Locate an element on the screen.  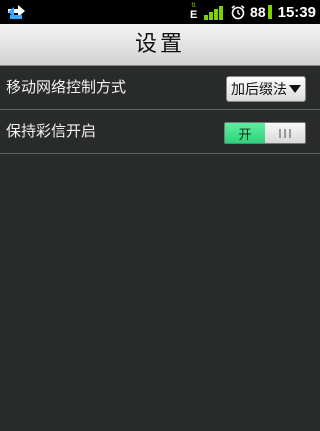
toggle-grip-icon is located at coordinates (285, 133).